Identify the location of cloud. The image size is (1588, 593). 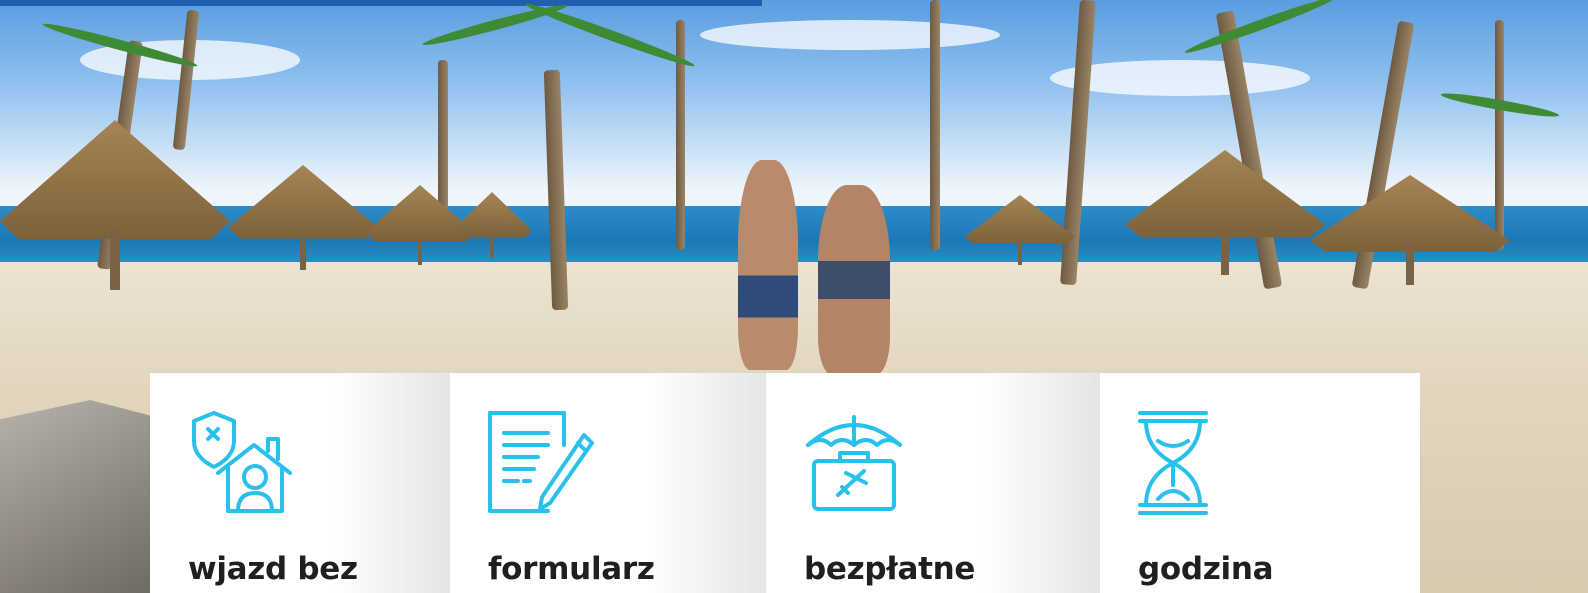
(850, 35).